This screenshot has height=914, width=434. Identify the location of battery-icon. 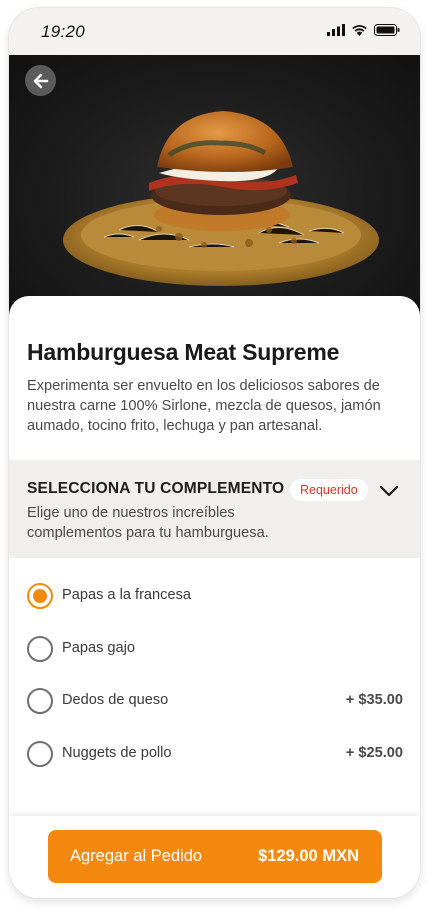
(387, 30).